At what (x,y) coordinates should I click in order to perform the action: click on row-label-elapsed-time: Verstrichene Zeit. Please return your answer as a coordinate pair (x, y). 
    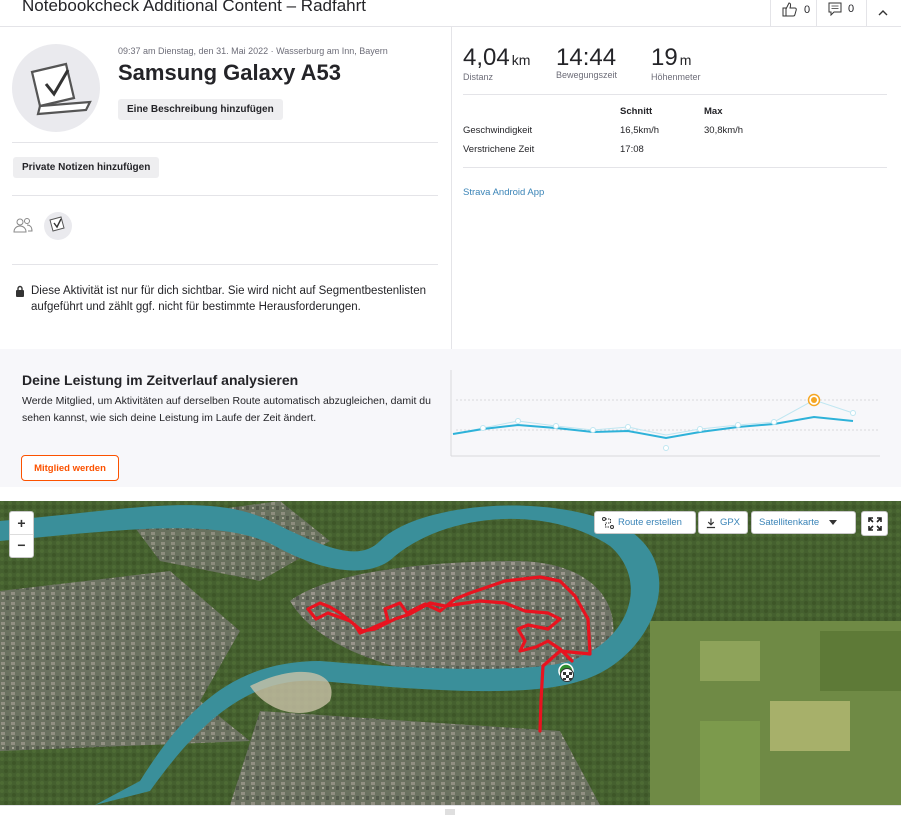
    Looking at the image, I should click on (499, 149).